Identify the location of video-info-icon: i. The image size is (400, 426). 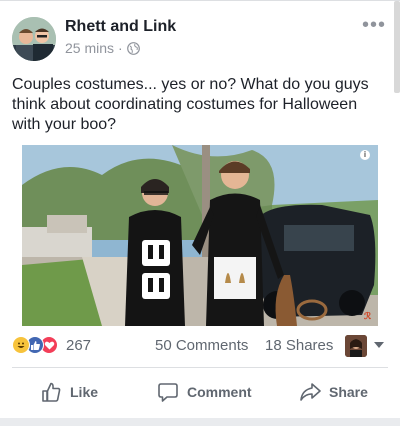
(365, 155).